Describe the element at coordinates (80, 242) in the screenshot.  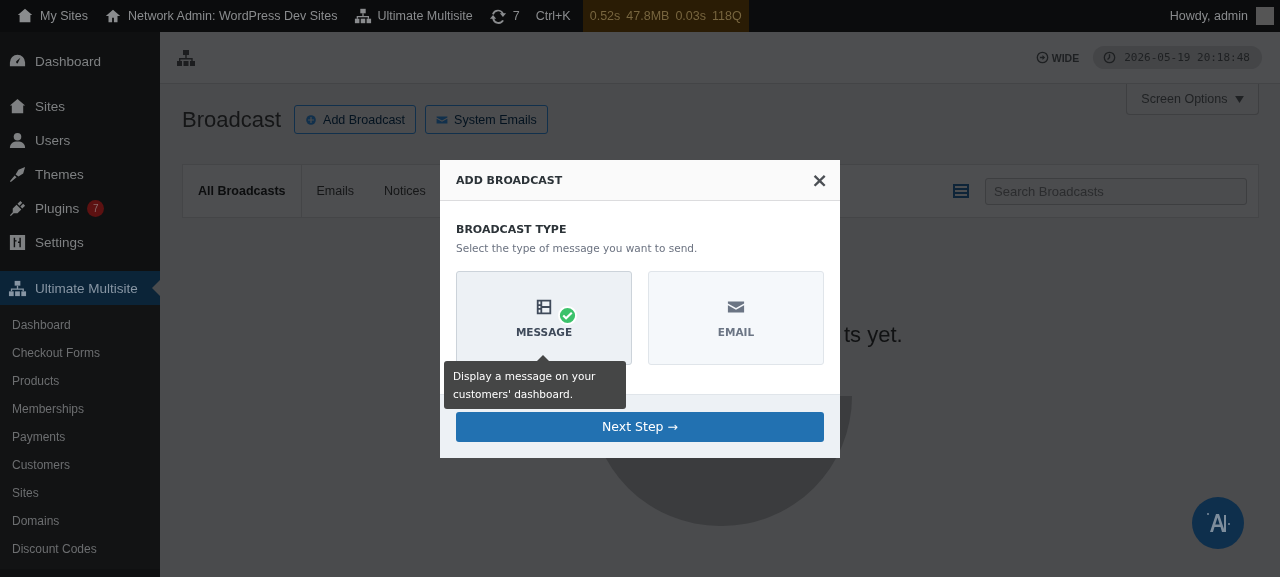
I see `menu-item: Settings` at that location.